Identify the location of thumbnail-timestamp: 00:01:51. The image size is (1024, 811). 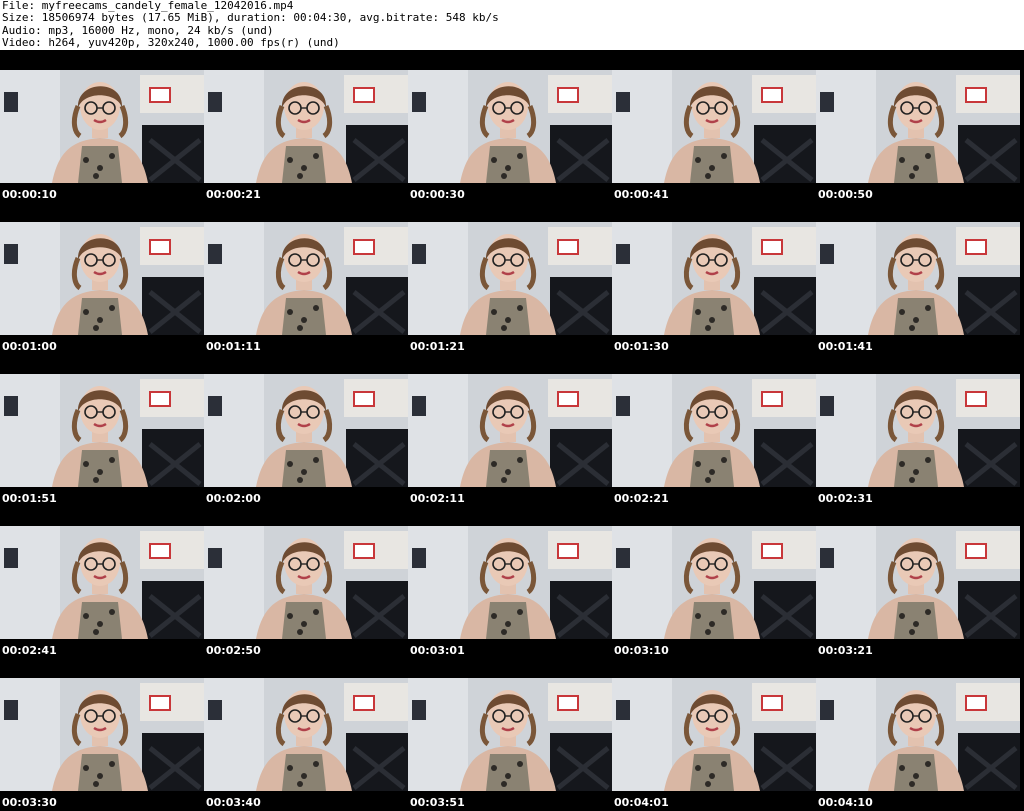
(29, 498).